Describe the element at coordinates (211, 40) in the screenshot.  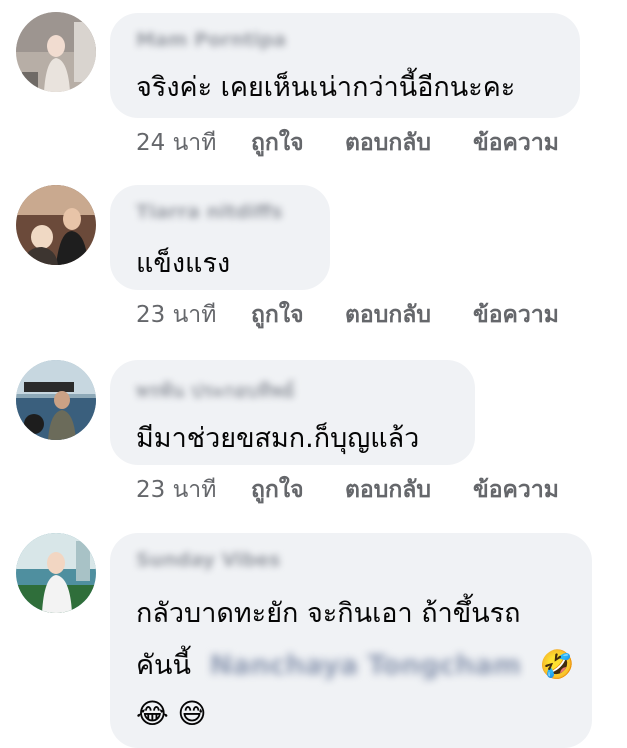
I see `commenter-name: Mam Porntipa` at that location.